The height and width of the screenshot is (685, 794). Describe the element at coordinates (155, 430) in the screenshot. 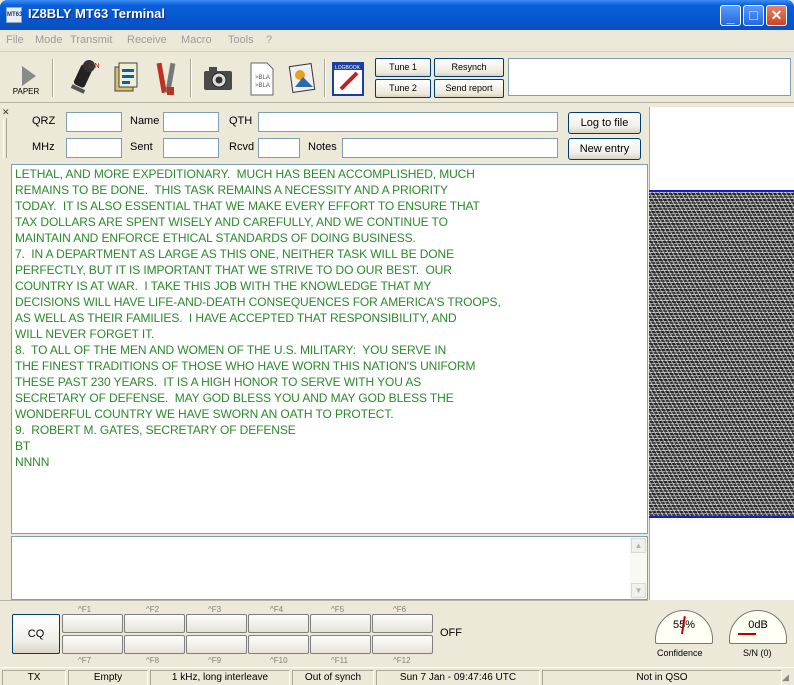

I see `rx-line: 9. ROBERT M. GATES, SECRETARY OF DEFENSE` at that location.